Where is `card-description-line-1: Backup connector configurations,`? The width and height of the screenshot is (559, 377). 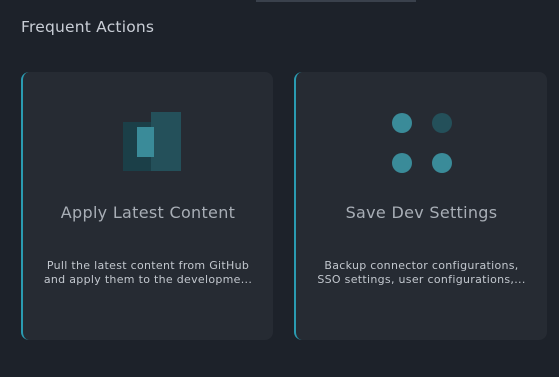 card-description-line-1: Backup connector configurations, is located at coordinates (421, 265).